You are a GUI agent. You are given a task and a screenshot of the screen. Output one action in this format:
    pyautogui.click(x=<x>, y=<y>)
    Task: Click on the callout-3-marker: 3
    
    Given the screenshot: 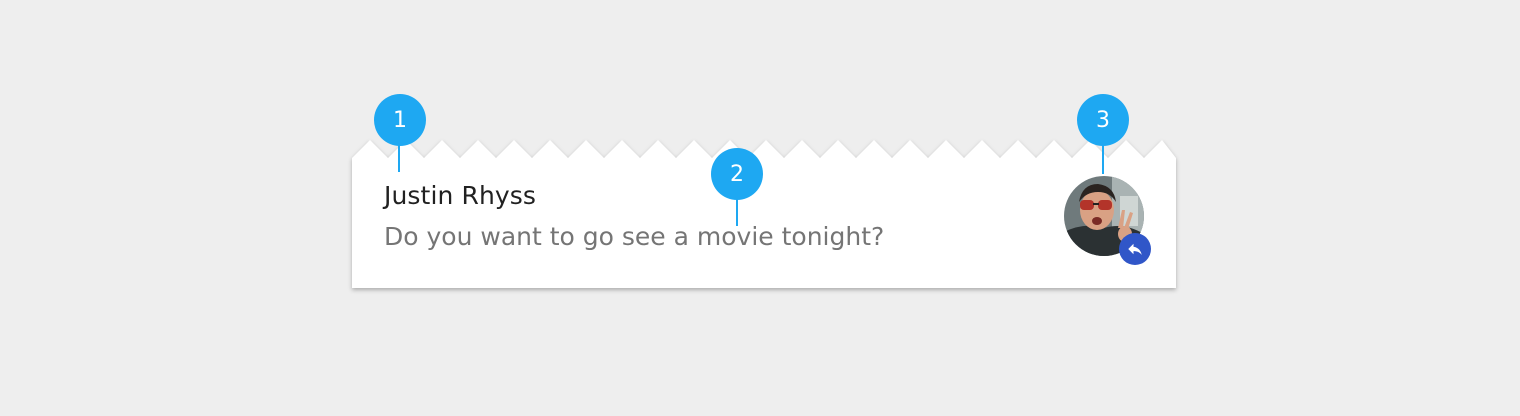 What is the action you would take?
    pyautogui.click(x=1103, y=120)
    